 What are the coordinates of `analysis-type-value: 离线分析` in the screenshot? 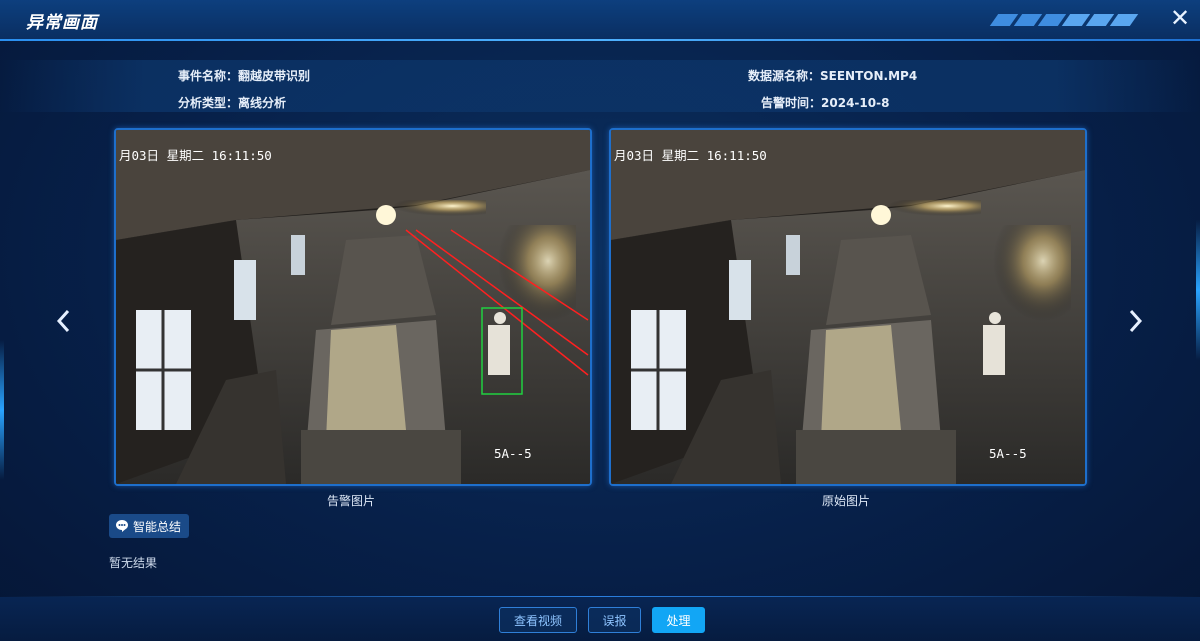 It's located at (262, 103).